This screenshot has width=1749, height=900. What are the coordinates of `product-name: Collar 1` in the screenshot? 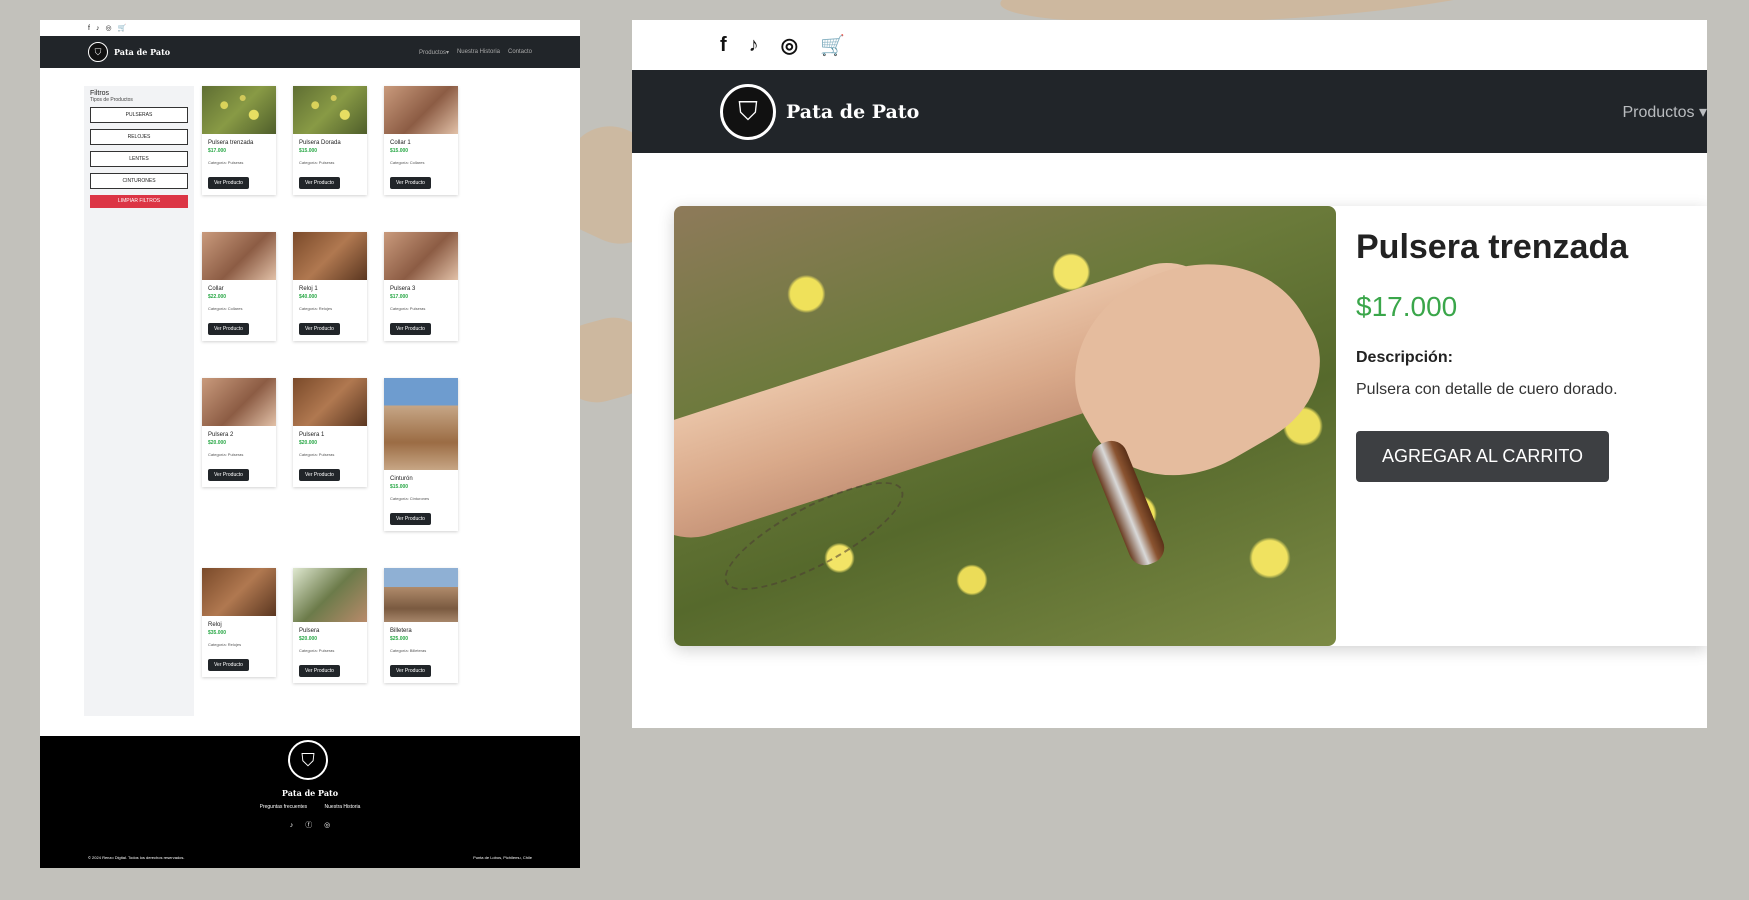 It's located at (400, 143).